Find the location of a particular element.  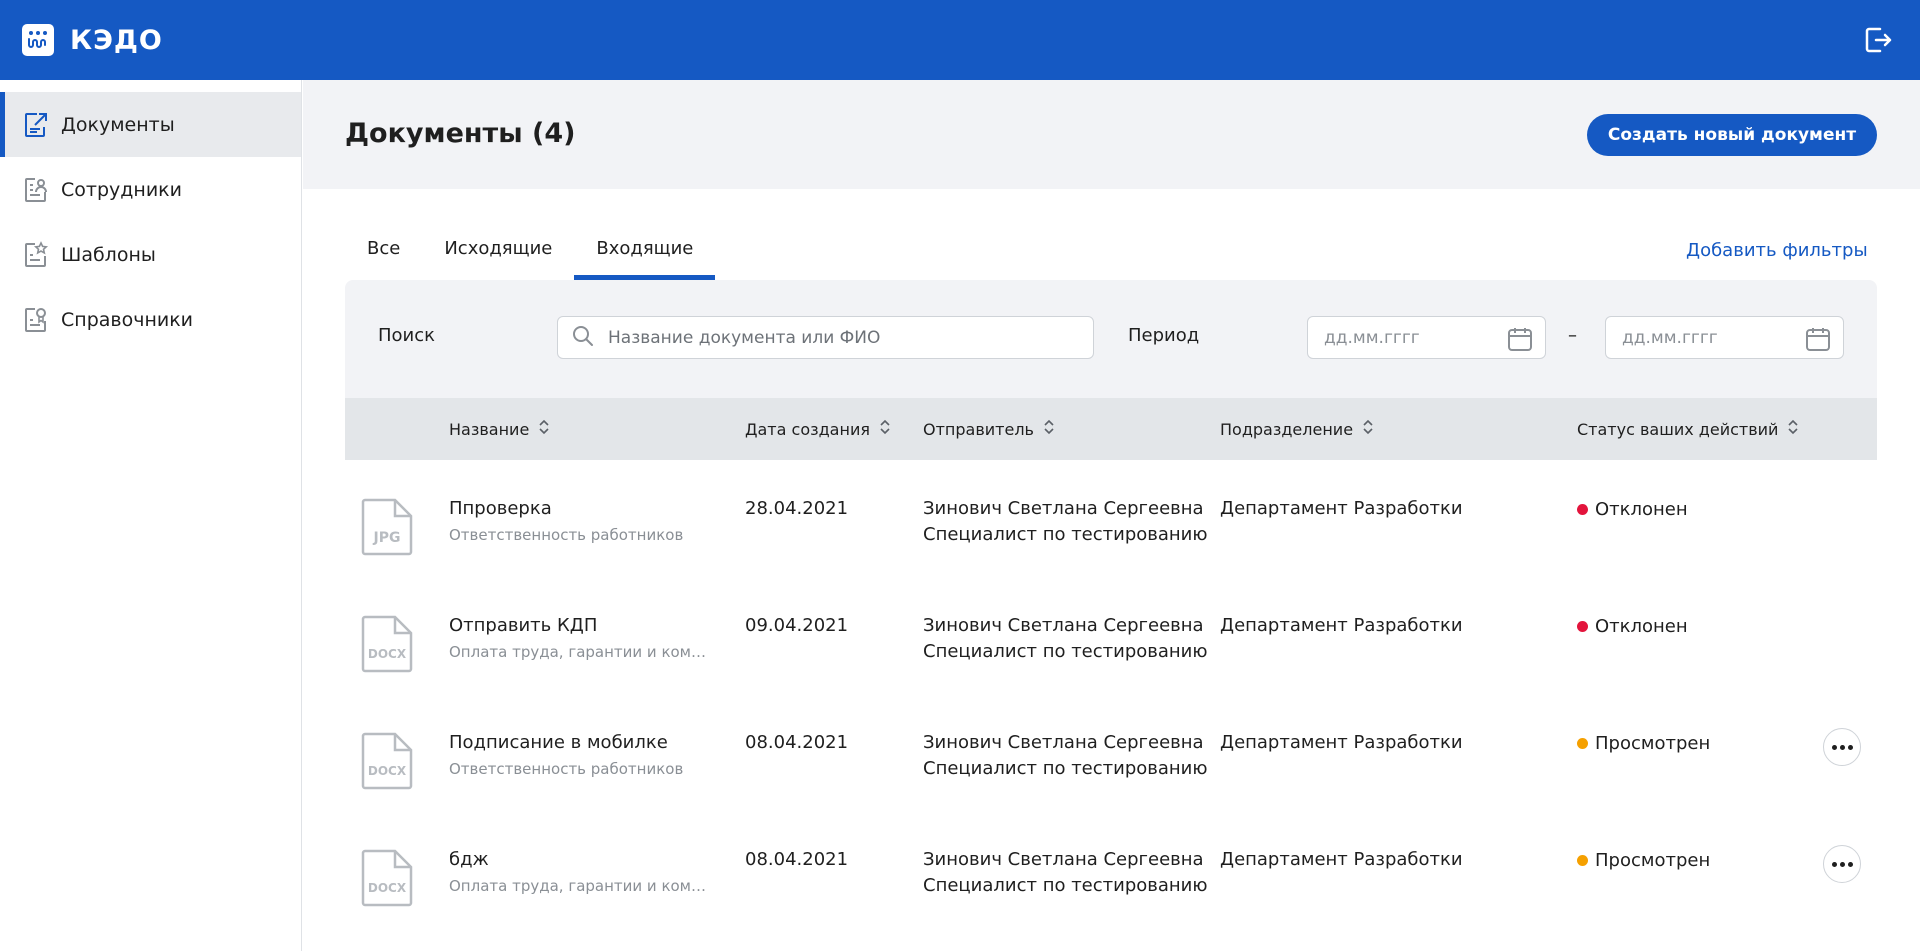

document-name: бдж is located at coordinates (469, 859).